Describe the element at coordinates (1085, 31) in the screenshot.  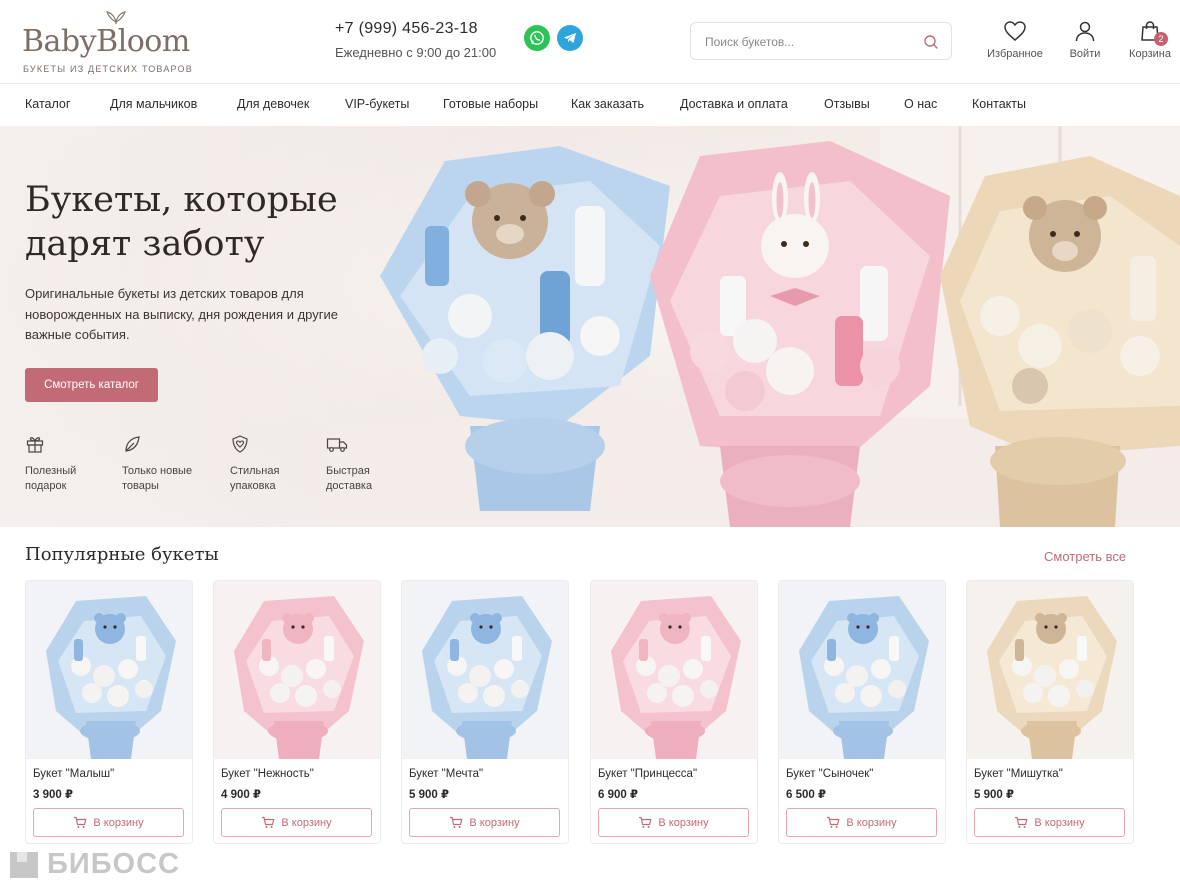
I see `user-icon` at that location.